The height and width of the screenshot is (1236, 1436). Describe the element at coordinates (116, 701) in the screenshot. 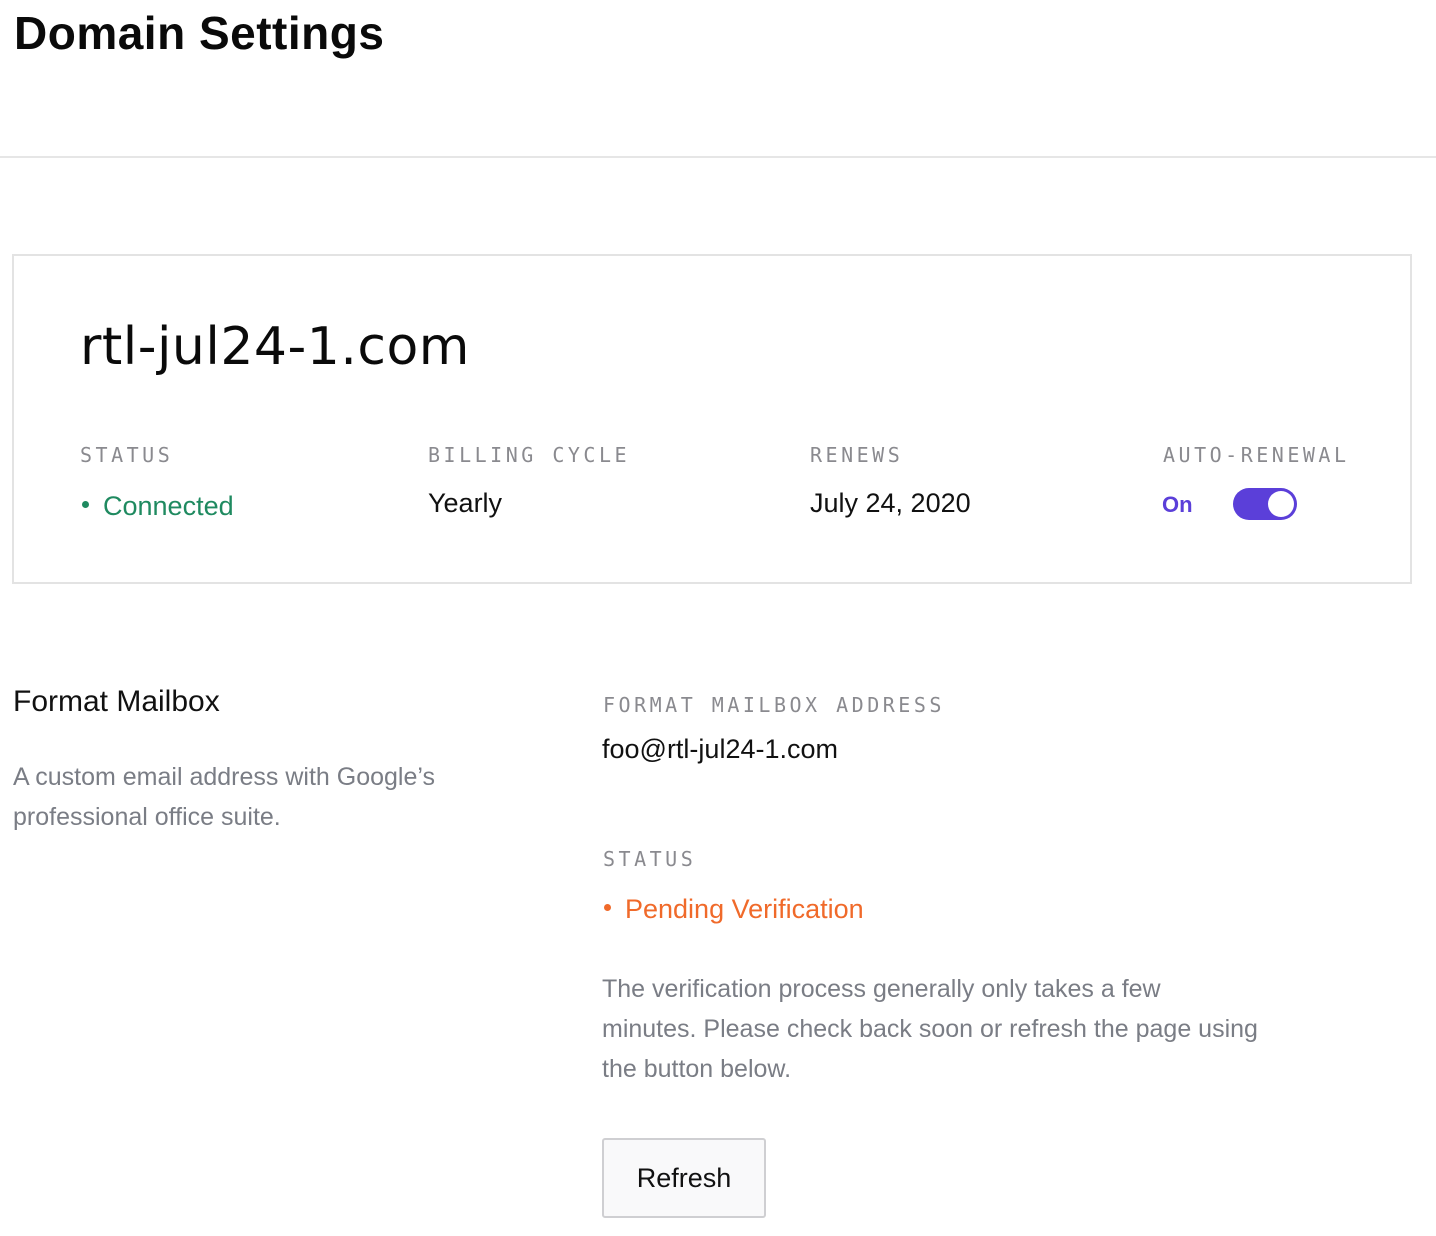

I see `mailbox-section-title: Format Mailbox` at that location.